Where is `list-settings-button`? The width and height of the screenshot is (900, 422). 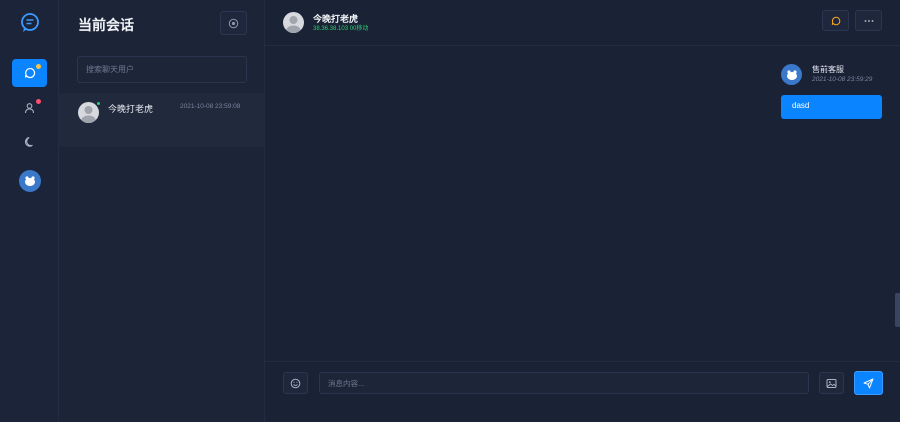 list-settings-button is located at coordinates (233, 23).